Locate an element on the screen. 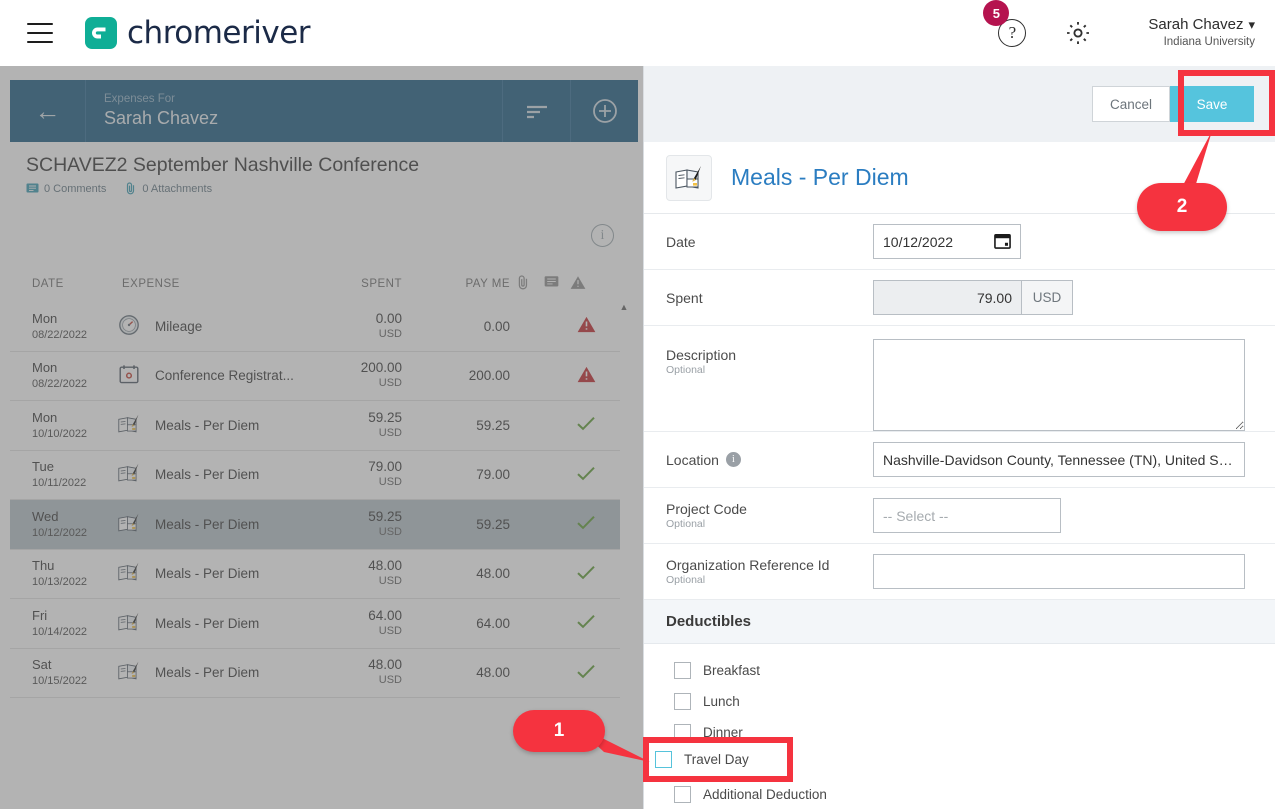 The width and height of the screenshot is (1275, 809). date-input: 10/12/2022 is located at coordinates (947, 241).